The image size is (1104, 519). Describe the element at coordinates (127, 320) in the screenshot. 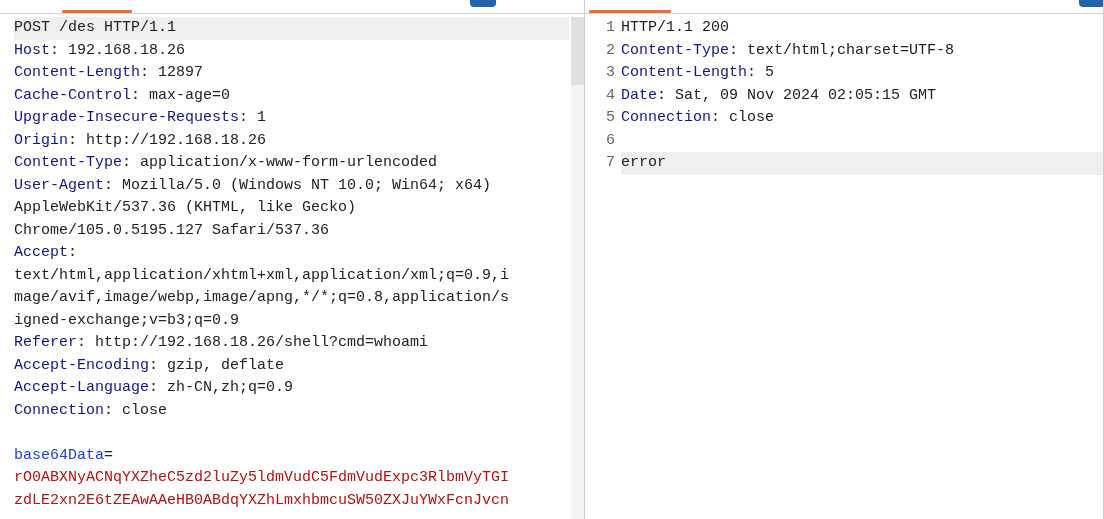

I see `code-line: igned-exchange;v=b3;q=0.9` at that location.